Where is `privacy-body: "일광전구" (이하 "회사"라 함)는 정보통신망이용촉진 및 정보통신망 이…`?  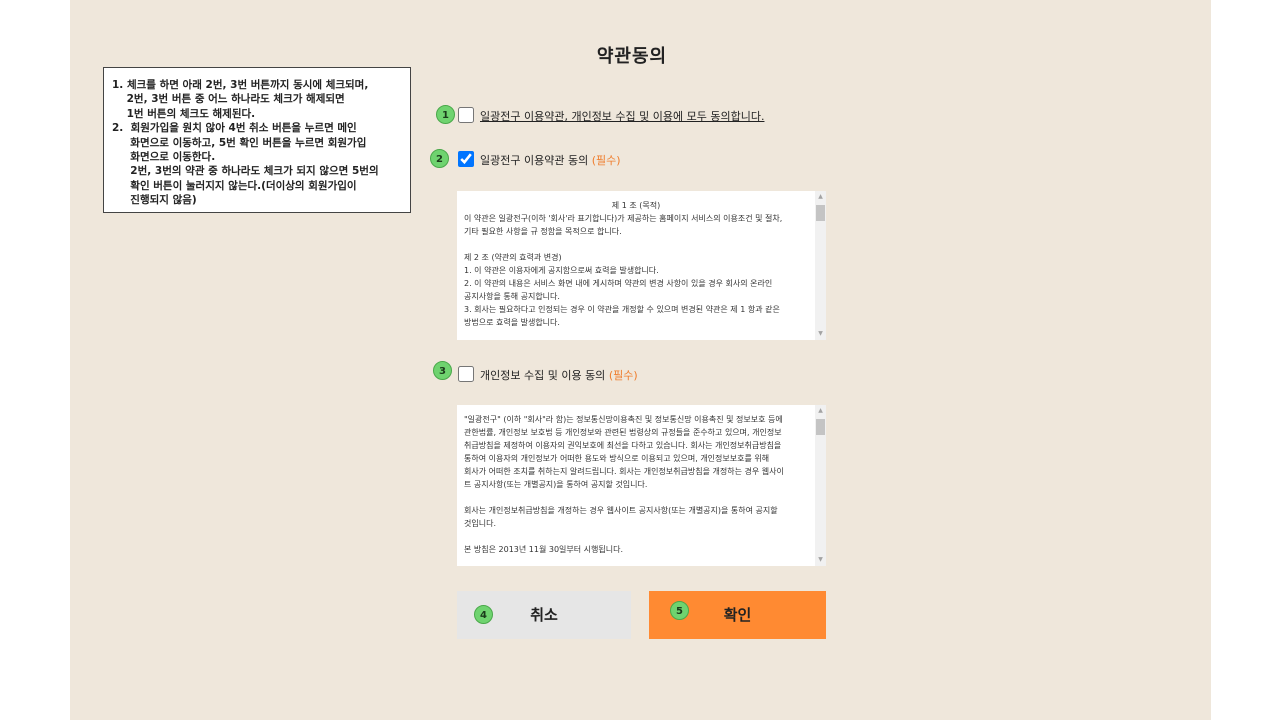
privacy-body: "일광전구" (이하 "회사"라 함)는 정보통신망이용촉진 및 정보통신망 이… is located at coordinates (624, 484).